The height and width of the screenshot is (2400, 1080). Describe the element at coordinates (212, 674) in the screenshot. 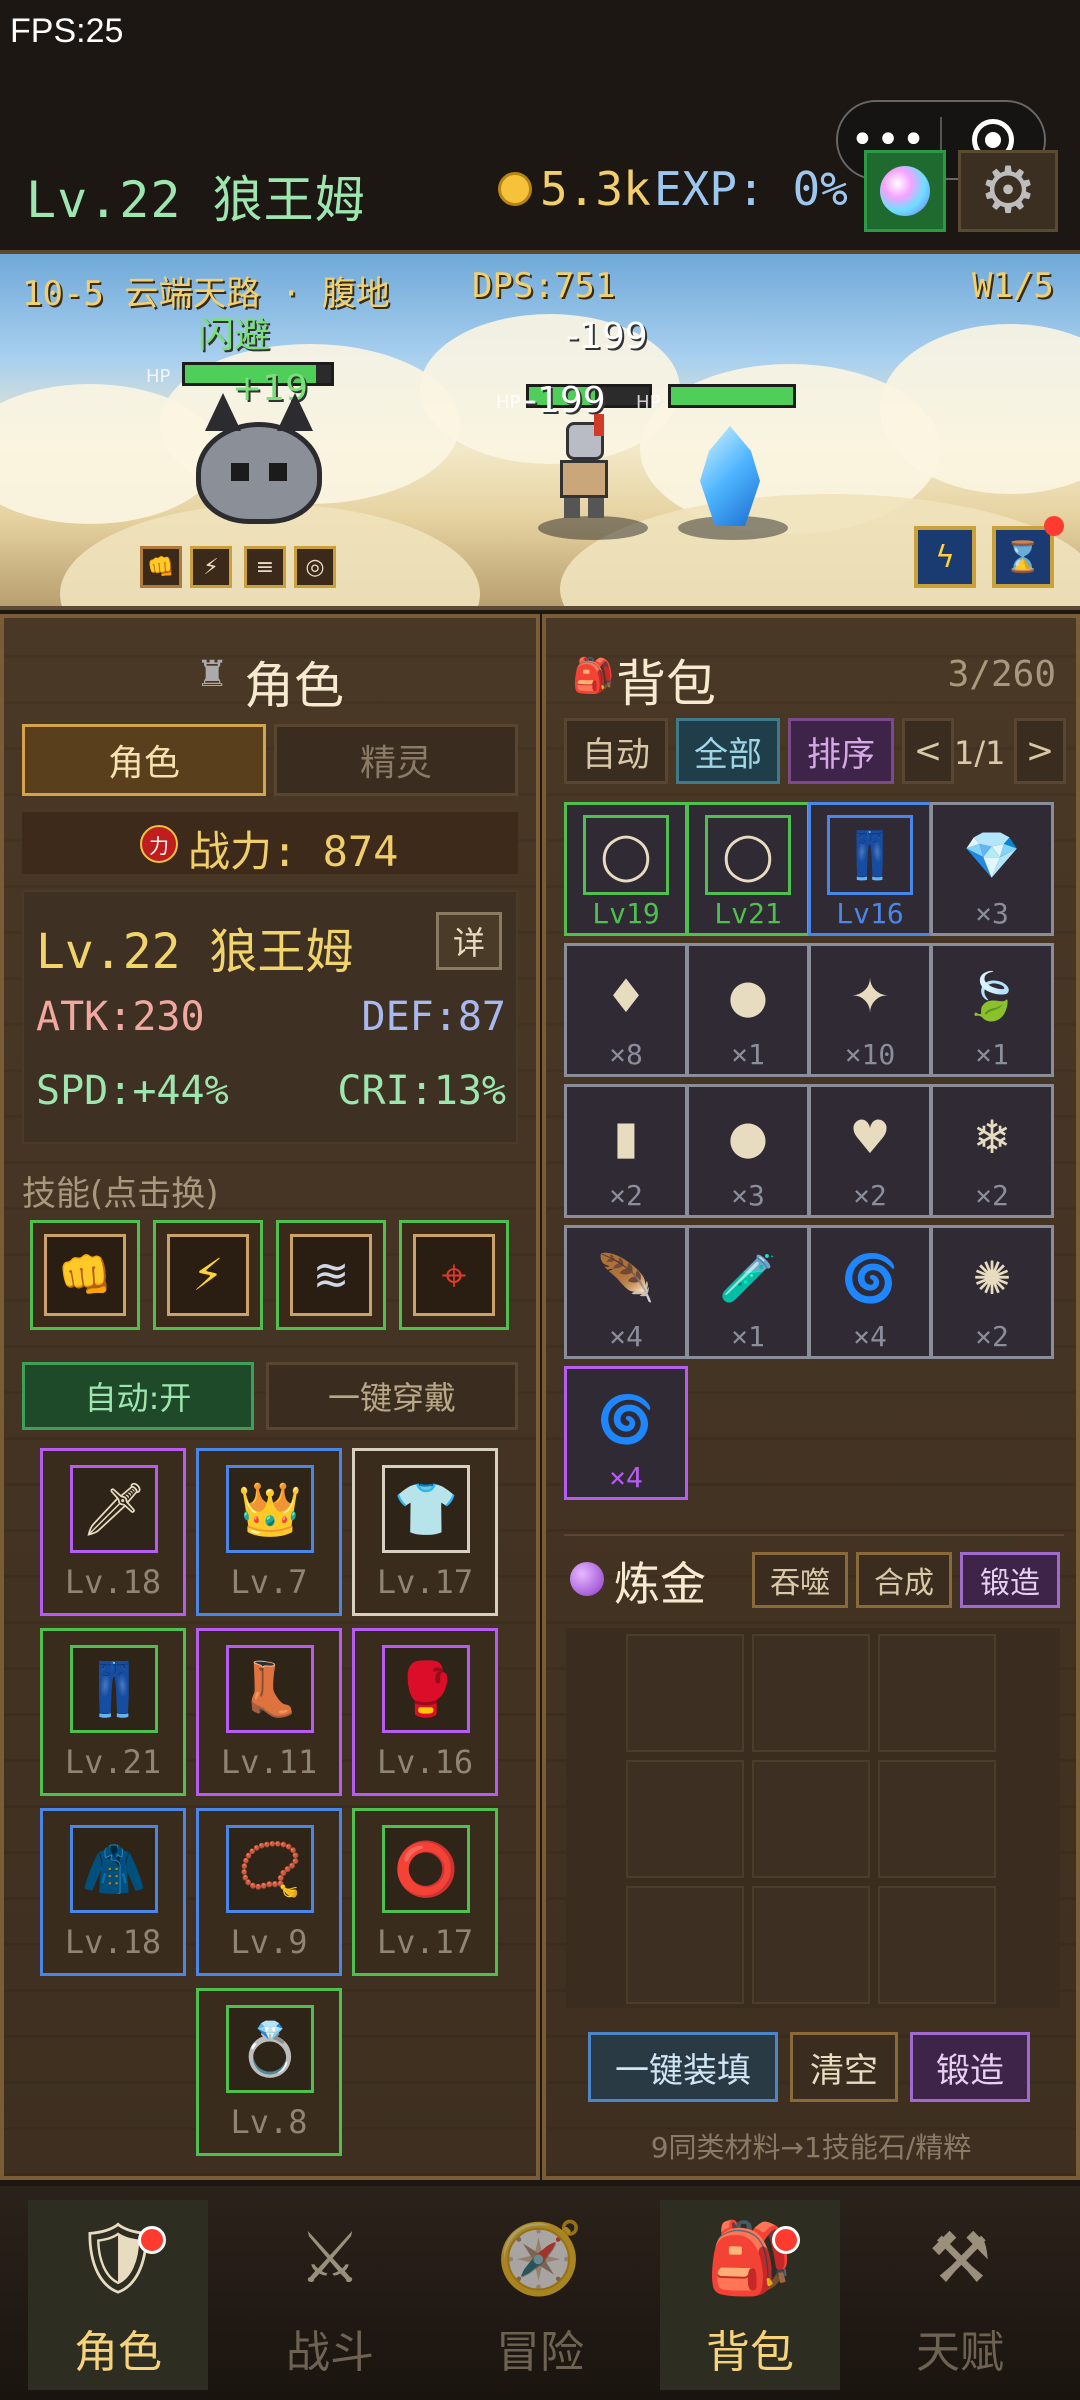

I see `character-title-icon: ♜` at that location.